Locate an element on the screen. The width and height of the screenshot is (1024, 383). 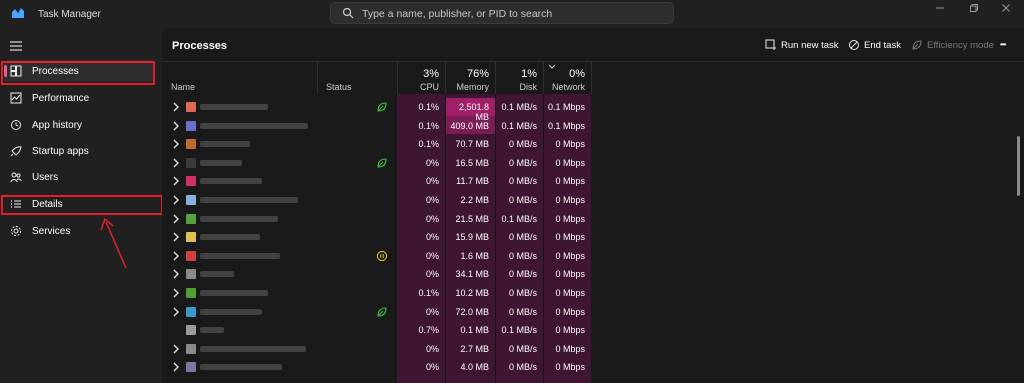
end-task-button: End task is located at coordinates (875, 46).